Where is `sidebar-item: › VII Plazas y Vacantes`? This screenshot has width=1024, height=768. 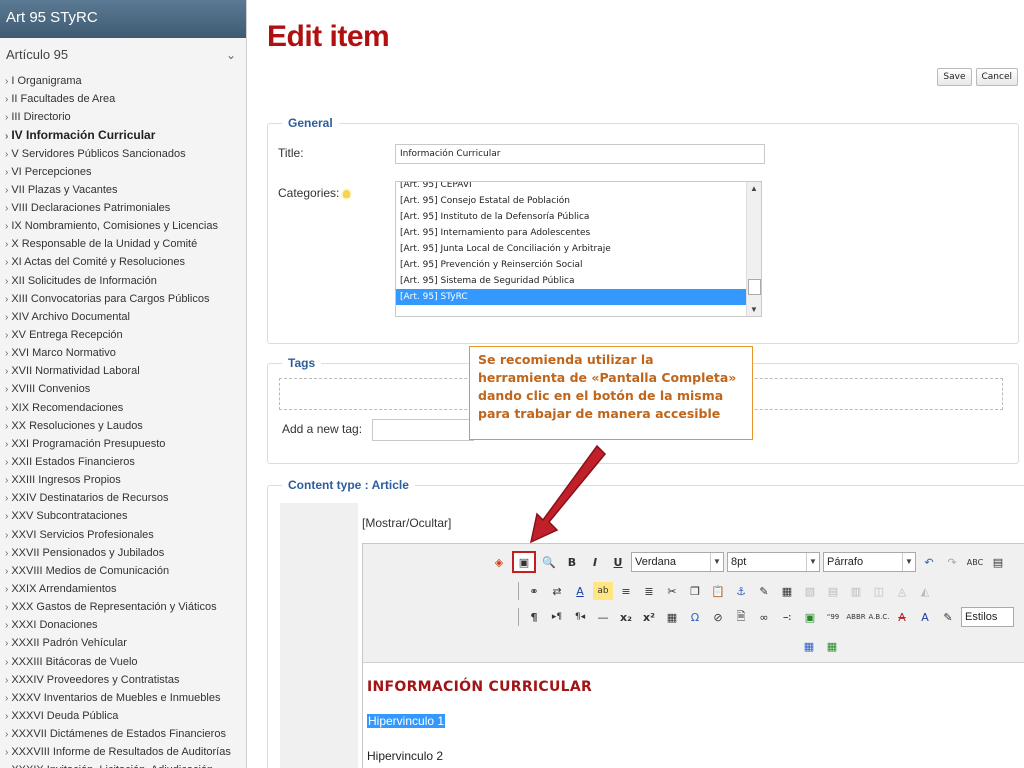
sidebar-item: › VII Plazas y Vacantes is located at coordinates (123, 190).